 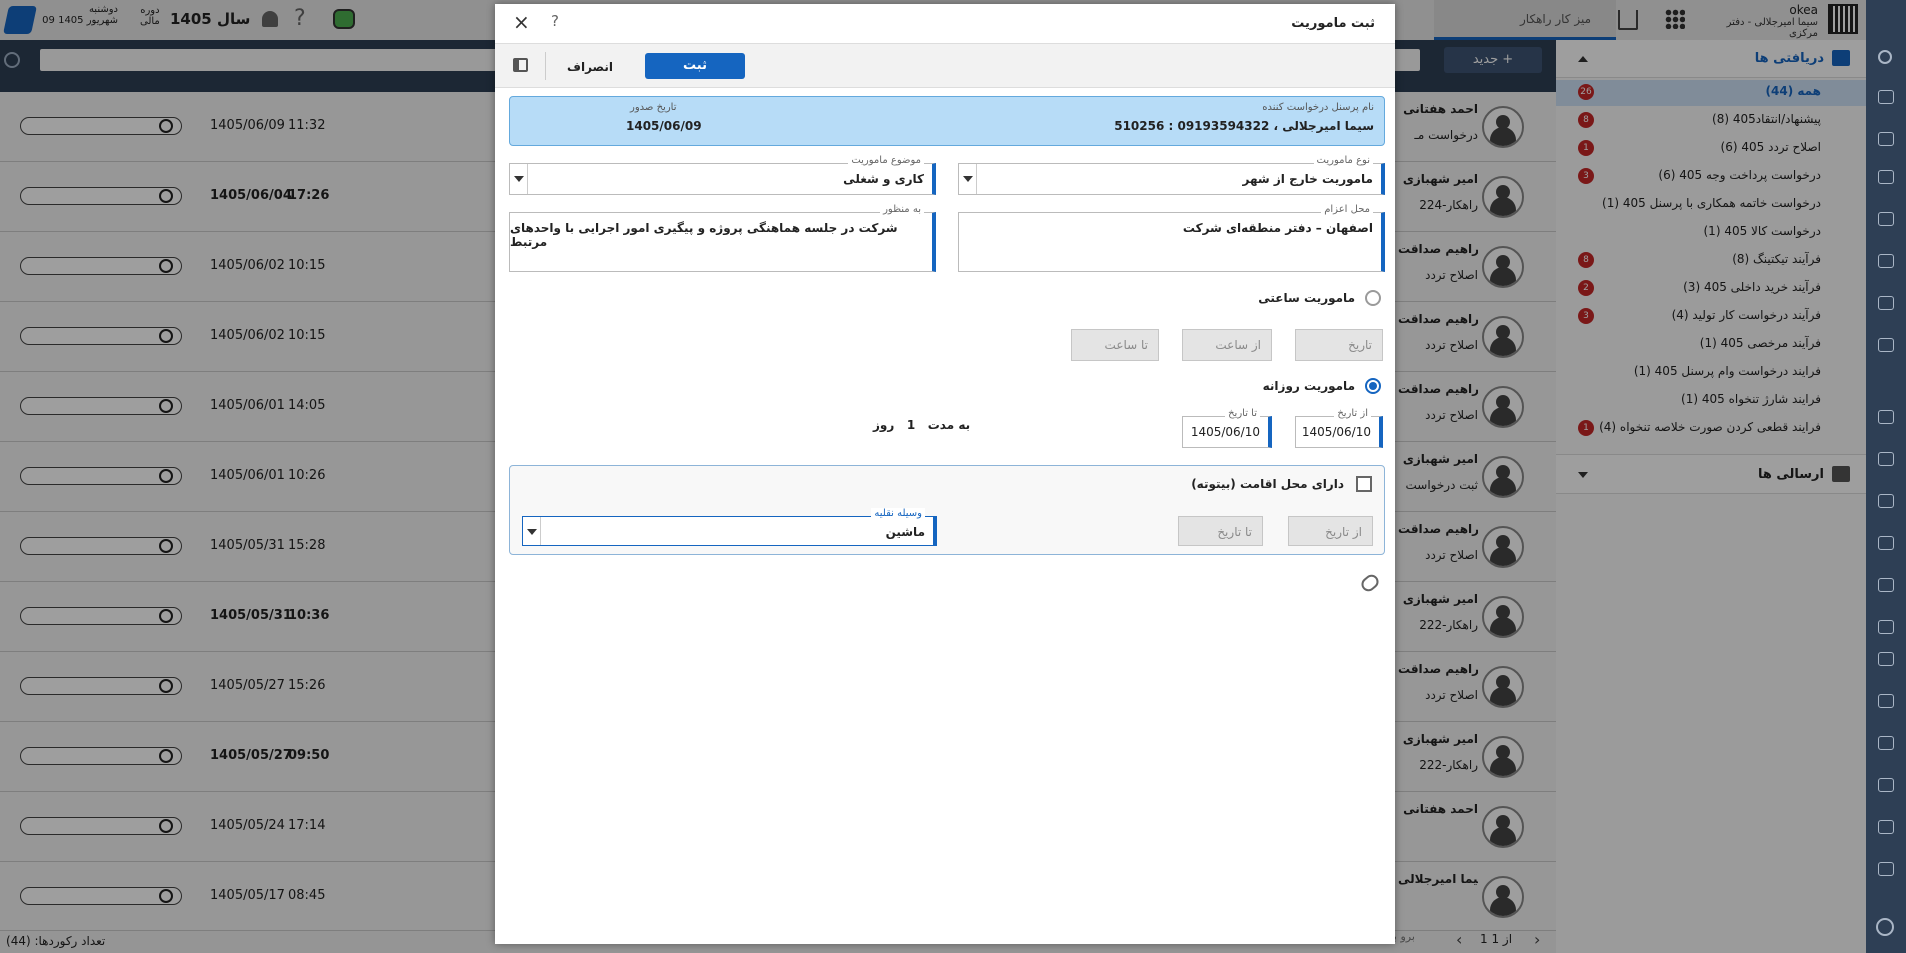 I want to click on period-label-2: مالی, so click(x=150, y=21).